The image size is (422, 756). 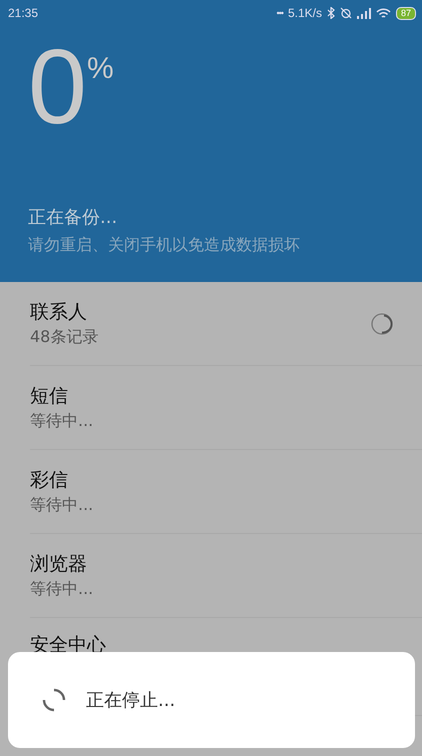 What do you see at coordinates (59, 312) in the screenshot?
I see `item-title: 联系人` at bounding box center [59, 312].